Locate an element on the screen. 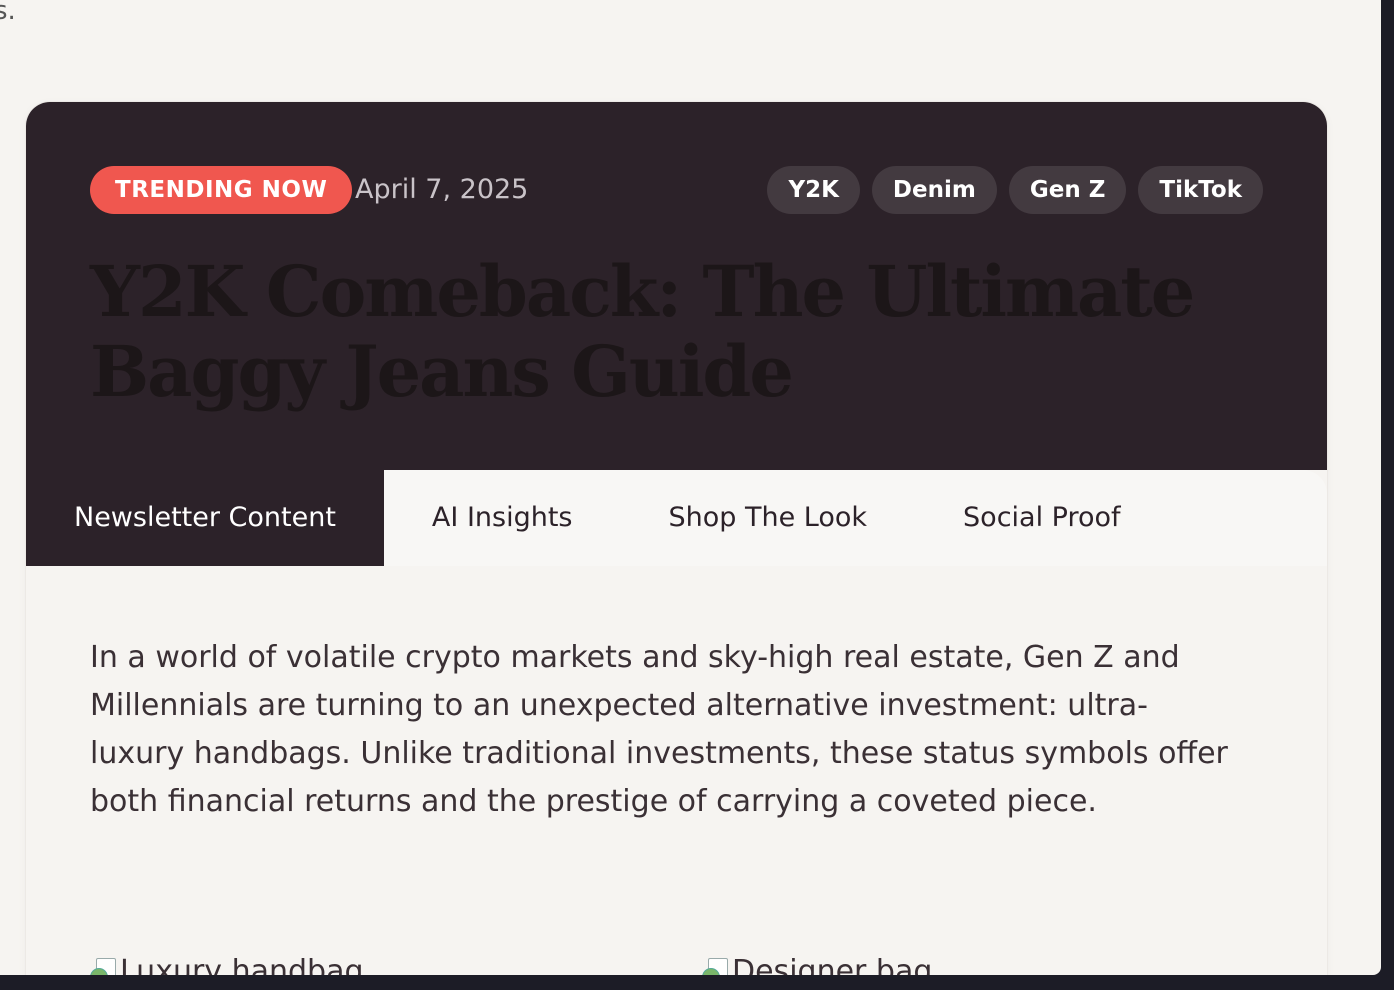  tag-tiktok: TikTok is located at coordinates (1200, 190).